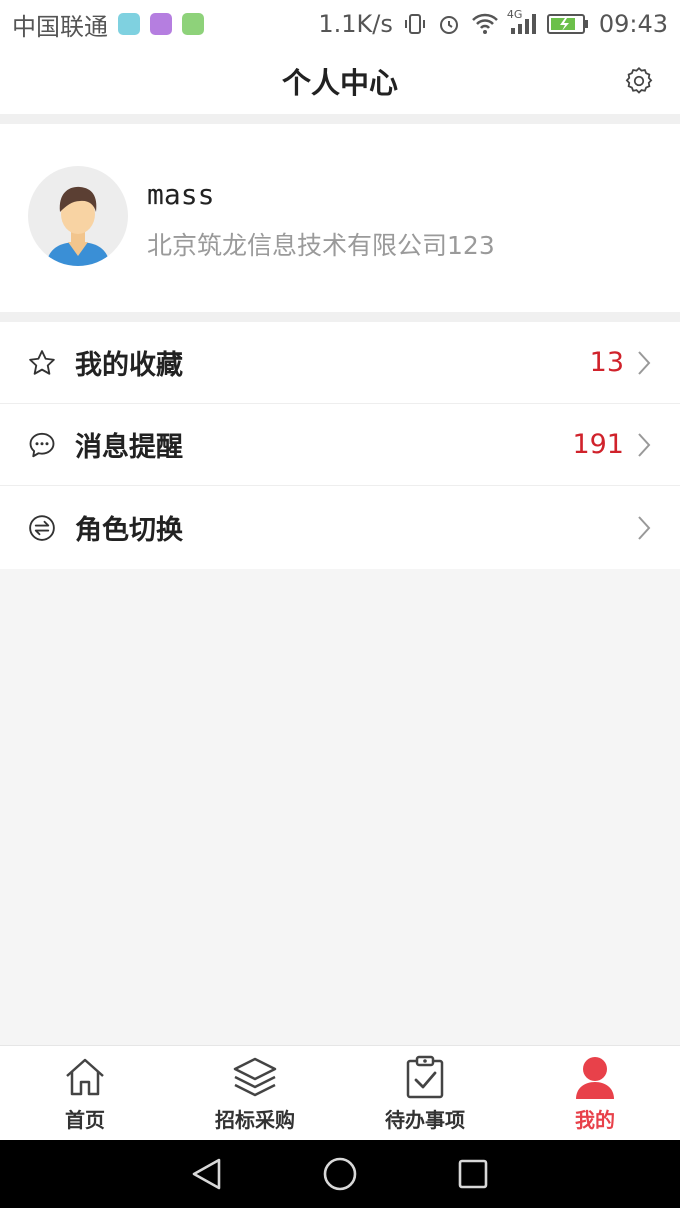  I want to click on network-speed: 1.1K/s, so click(355, 24).